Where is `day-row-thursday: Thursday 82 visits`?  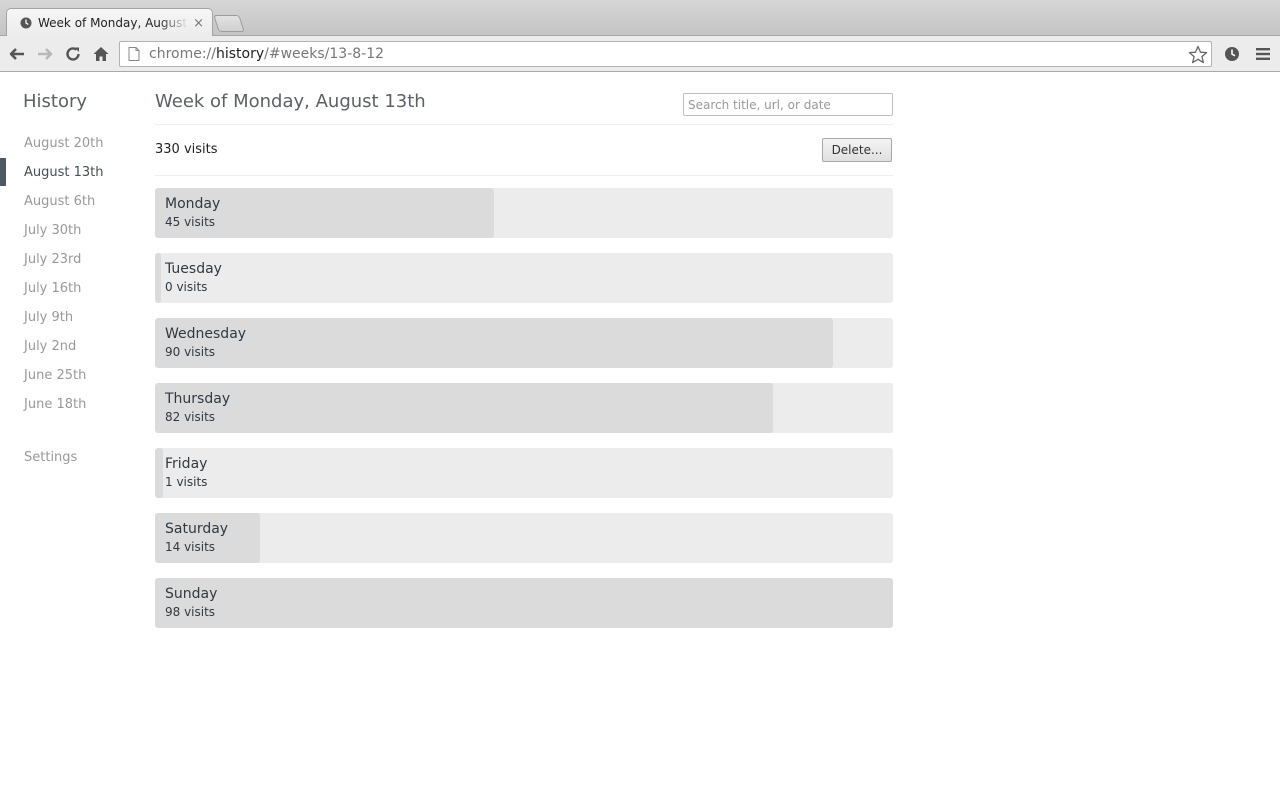 day-row-thursday: Thursday 82 visits is located at coordinates (524, 408).